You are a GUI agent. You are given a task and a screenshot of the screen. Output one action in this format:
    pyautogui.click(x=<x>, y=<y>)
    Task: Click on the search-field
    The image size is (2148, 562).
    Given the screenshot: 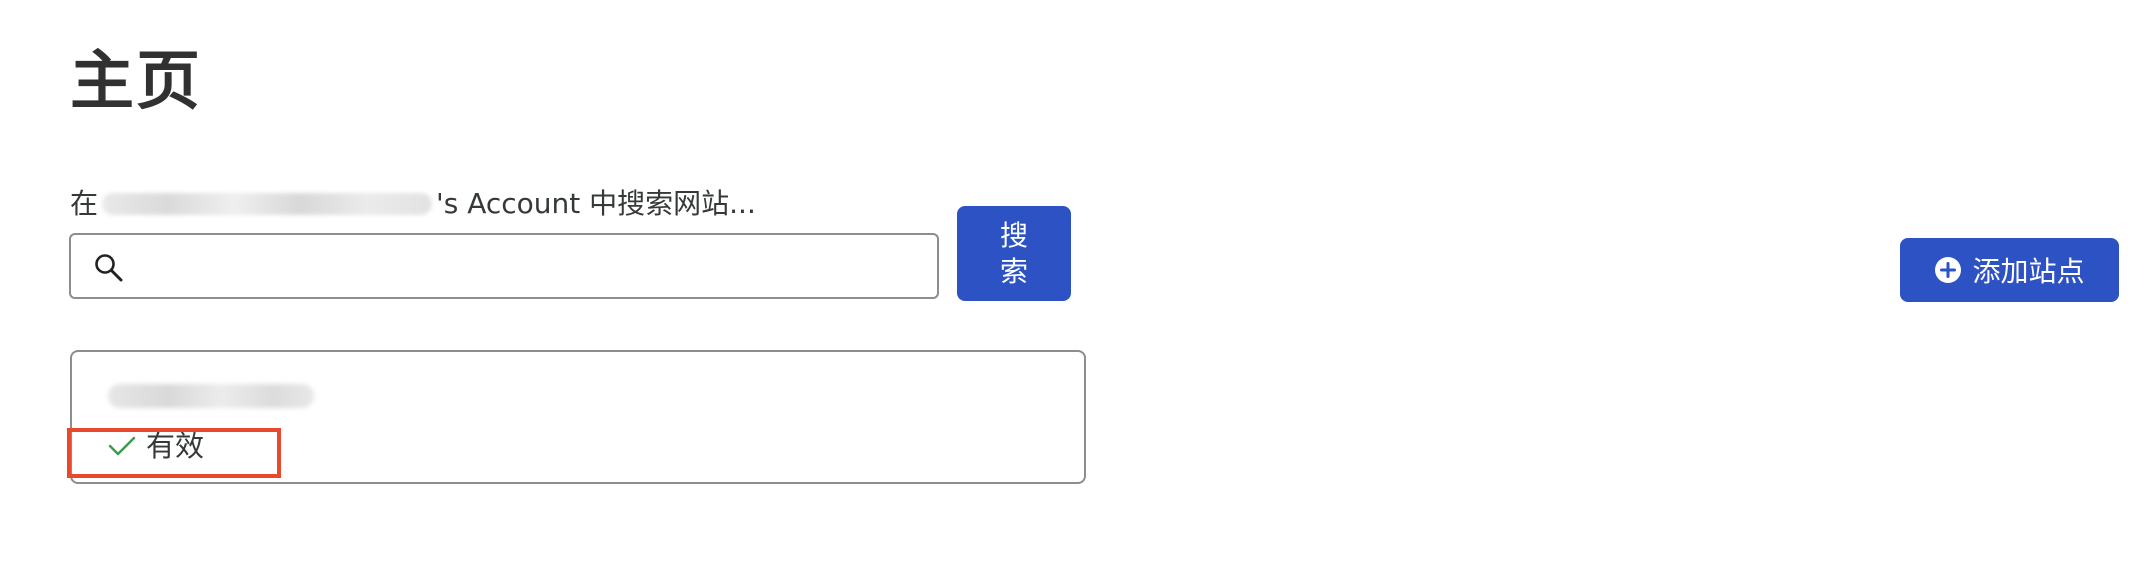 What is the action you would take?
    pyautogui.click(x=504, y=266)
    